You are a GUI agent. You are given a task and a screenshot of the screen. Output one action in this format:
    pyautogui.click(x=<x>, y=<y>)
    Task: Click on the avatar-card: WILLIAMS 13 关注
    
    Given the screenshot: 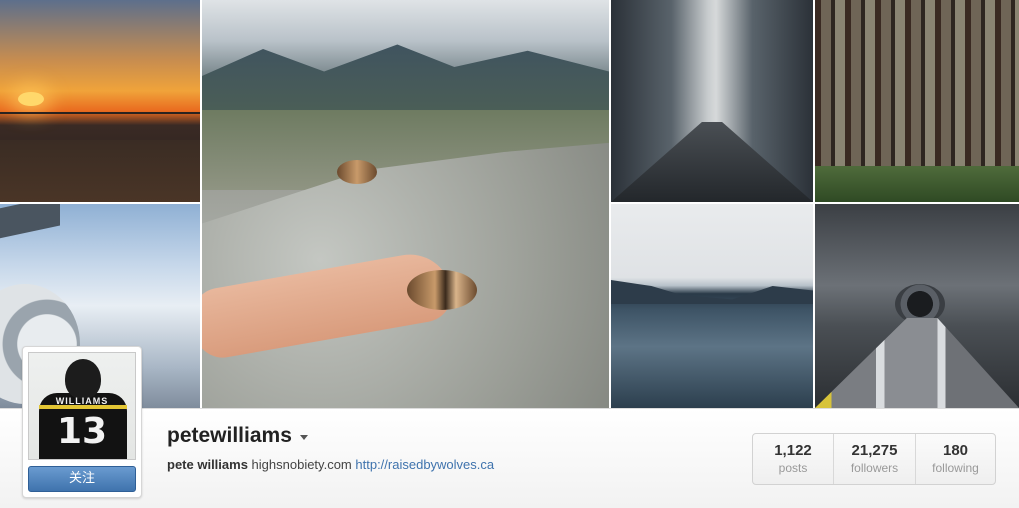 What is the action you would take?
    pyautogui.click(x=82, y=422)
    